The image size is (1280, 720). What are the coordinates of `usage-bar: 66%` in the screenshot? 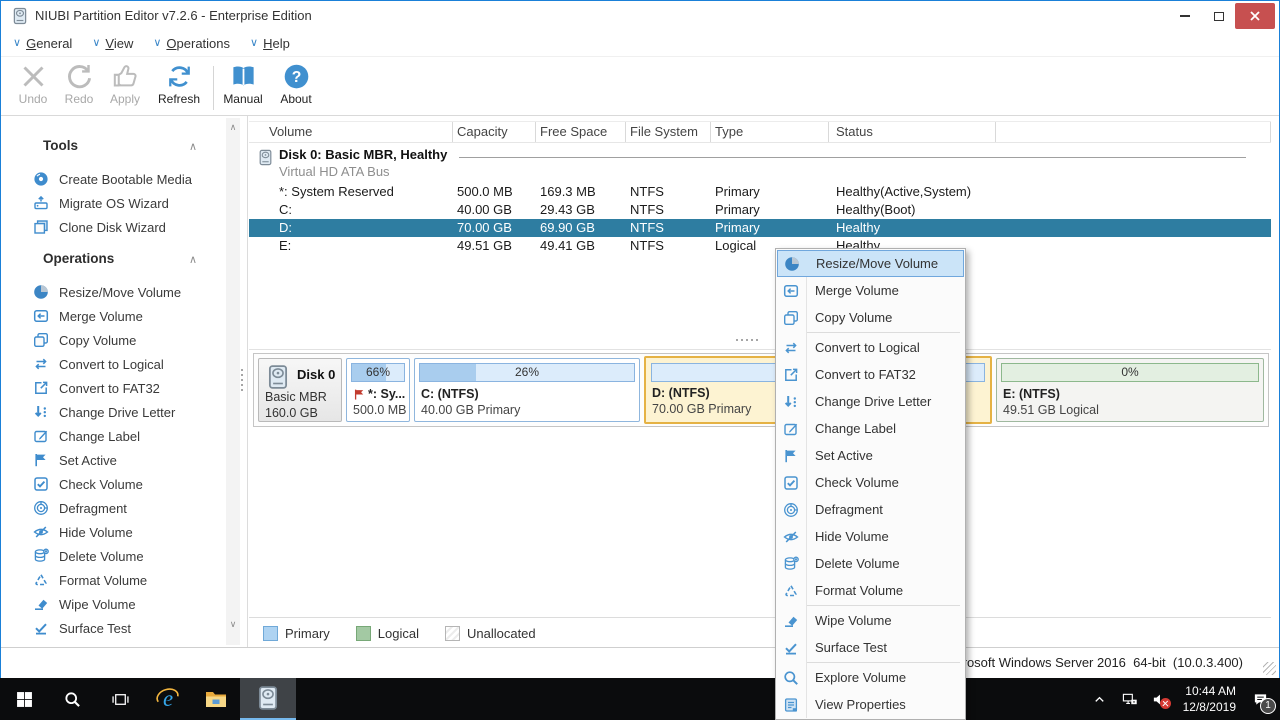 It's located at (378, 372).